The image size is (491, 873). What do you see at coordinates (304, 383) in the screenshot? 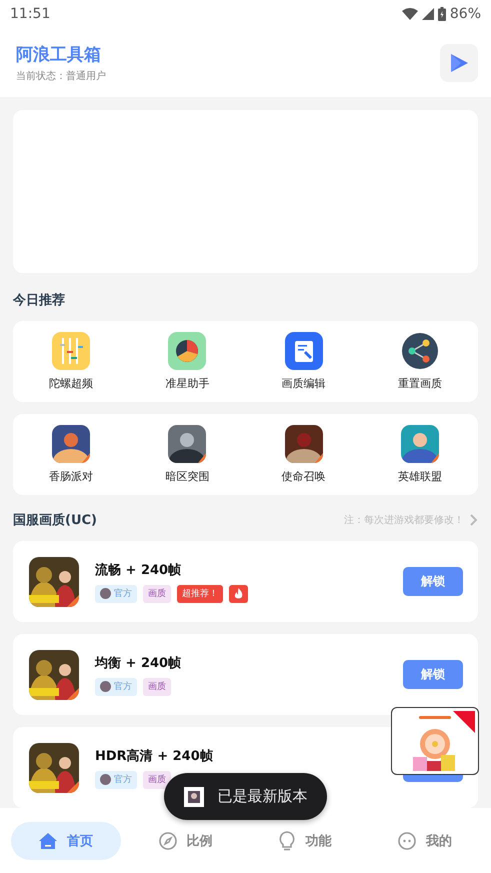
I see `tool-label: 画质编辑` at bounding box center [304, 383].